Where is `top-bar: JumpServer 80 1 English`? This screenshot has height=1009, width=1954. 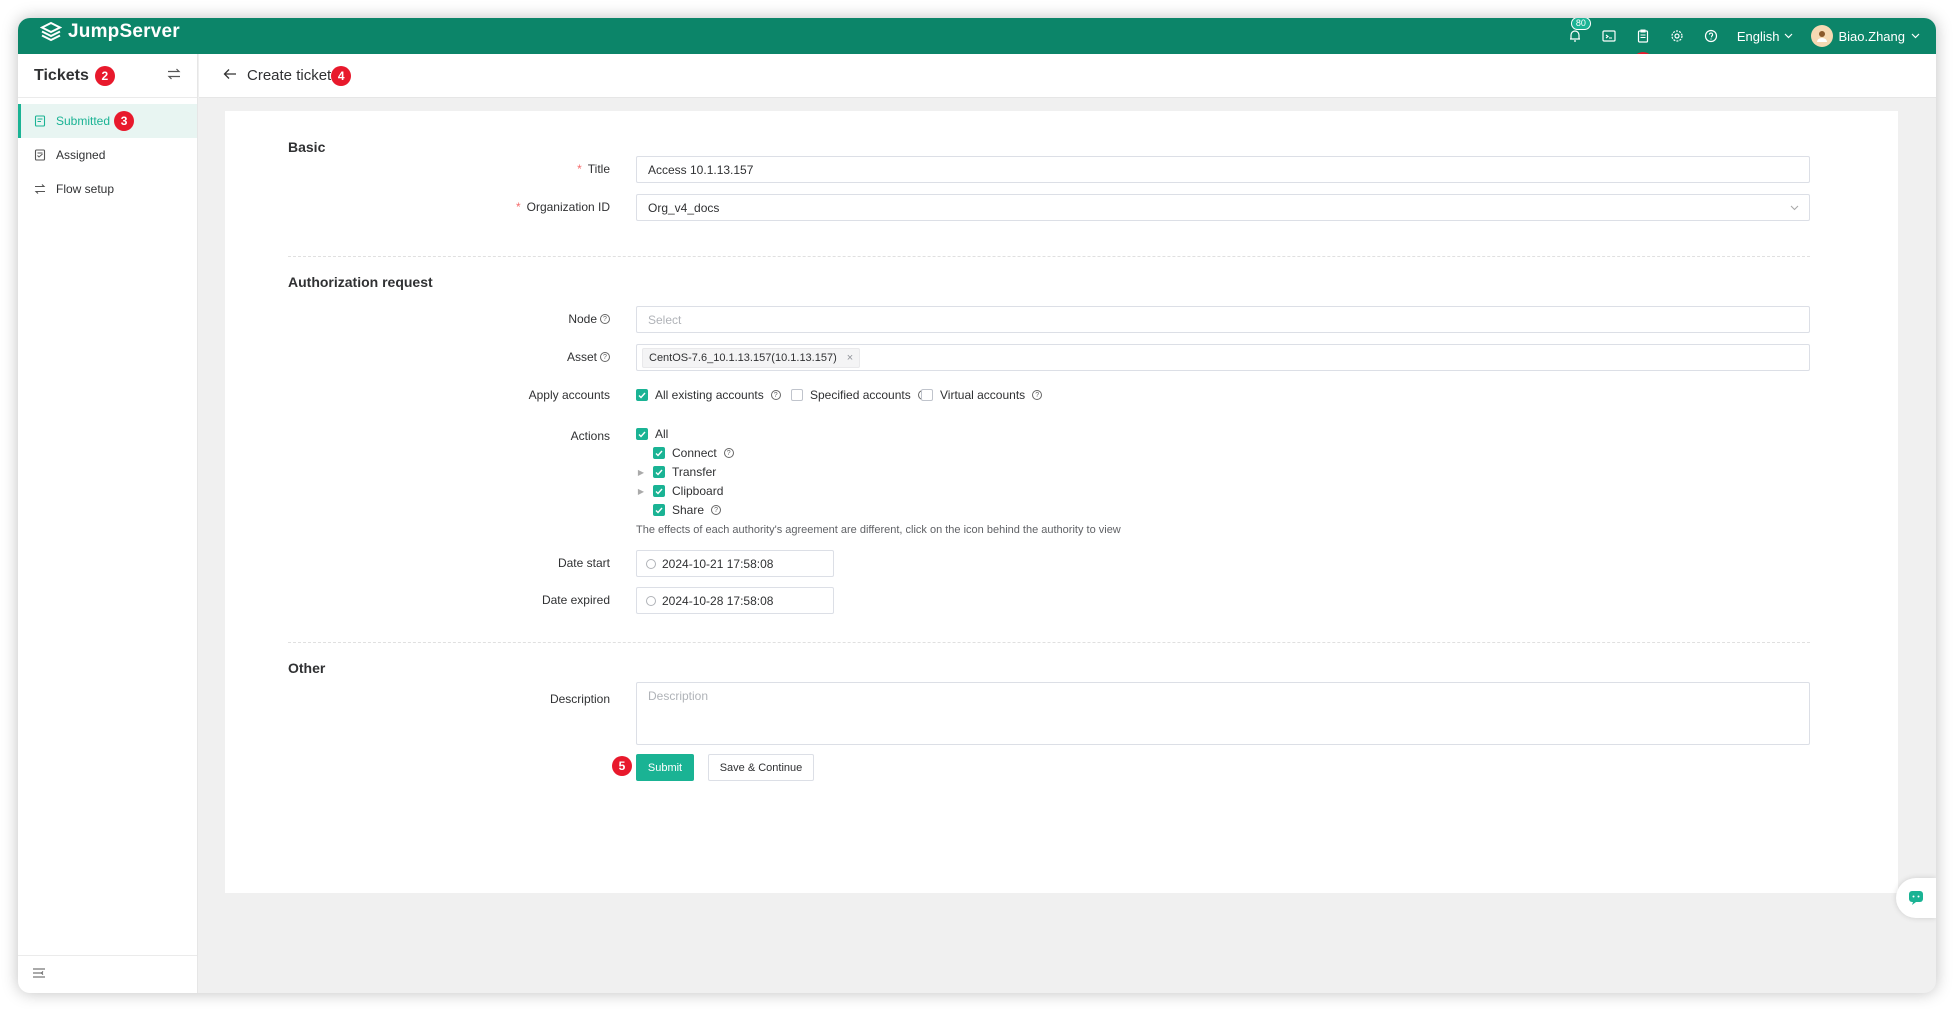 top-bar: JumpServer 80 1 English is located at coordinates (977, 45).